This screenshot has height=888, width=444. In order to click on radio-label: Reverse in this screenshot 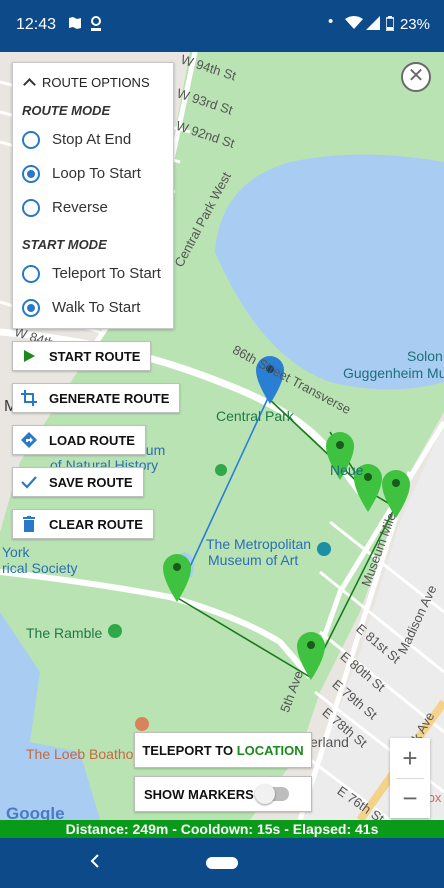, I will do `click(80, 207)`.